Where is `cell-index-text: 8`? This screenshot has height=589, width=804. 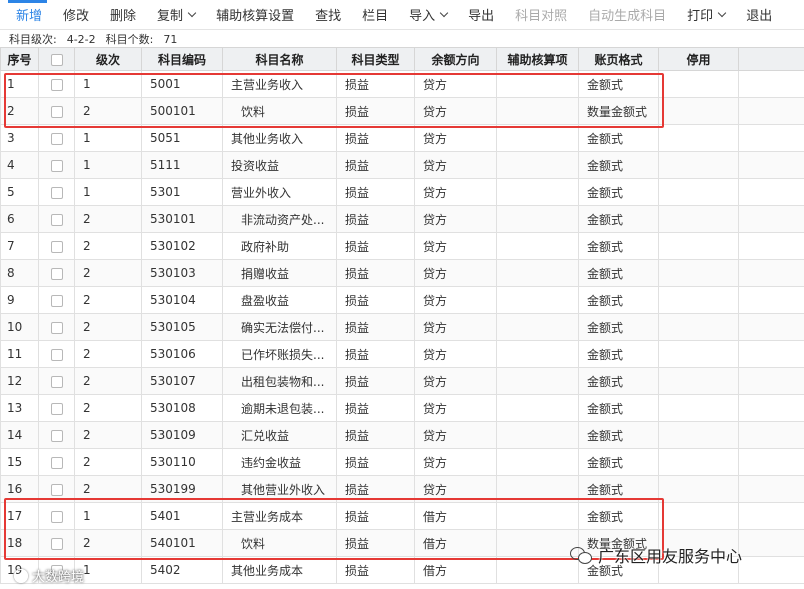 cell-index-text: 8 is located at coordinates (11, 273).